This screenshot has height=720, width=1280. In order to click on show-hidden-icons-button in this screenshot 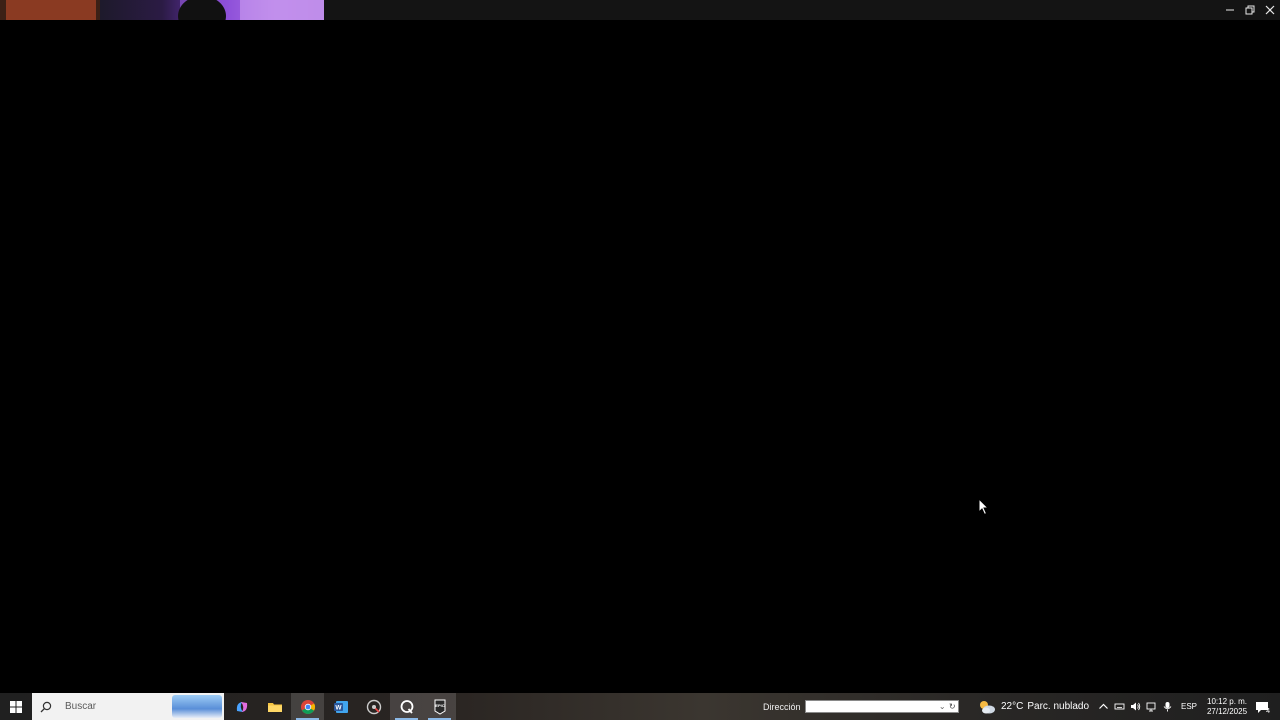, I will do `click(1103, 706)`.